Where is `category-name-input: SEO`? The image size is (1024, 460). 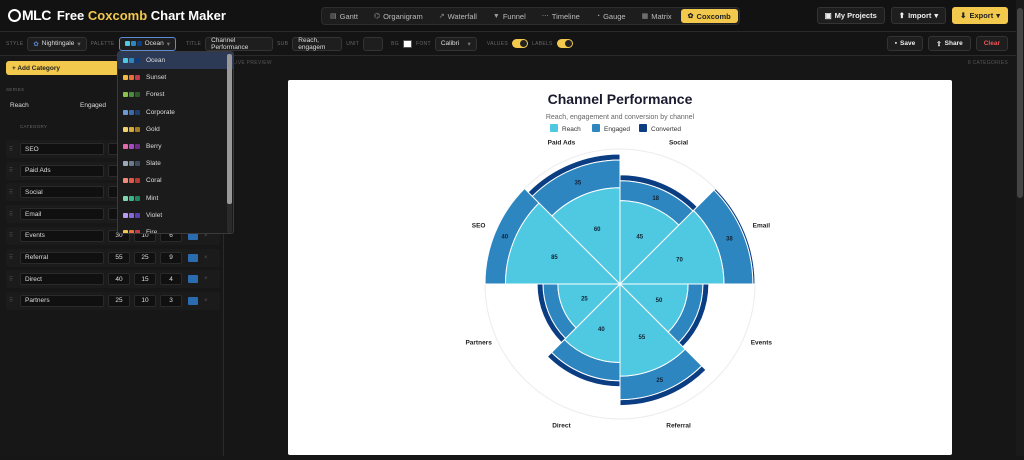 category-name-input: SEO is located at coordinates (62, 149).